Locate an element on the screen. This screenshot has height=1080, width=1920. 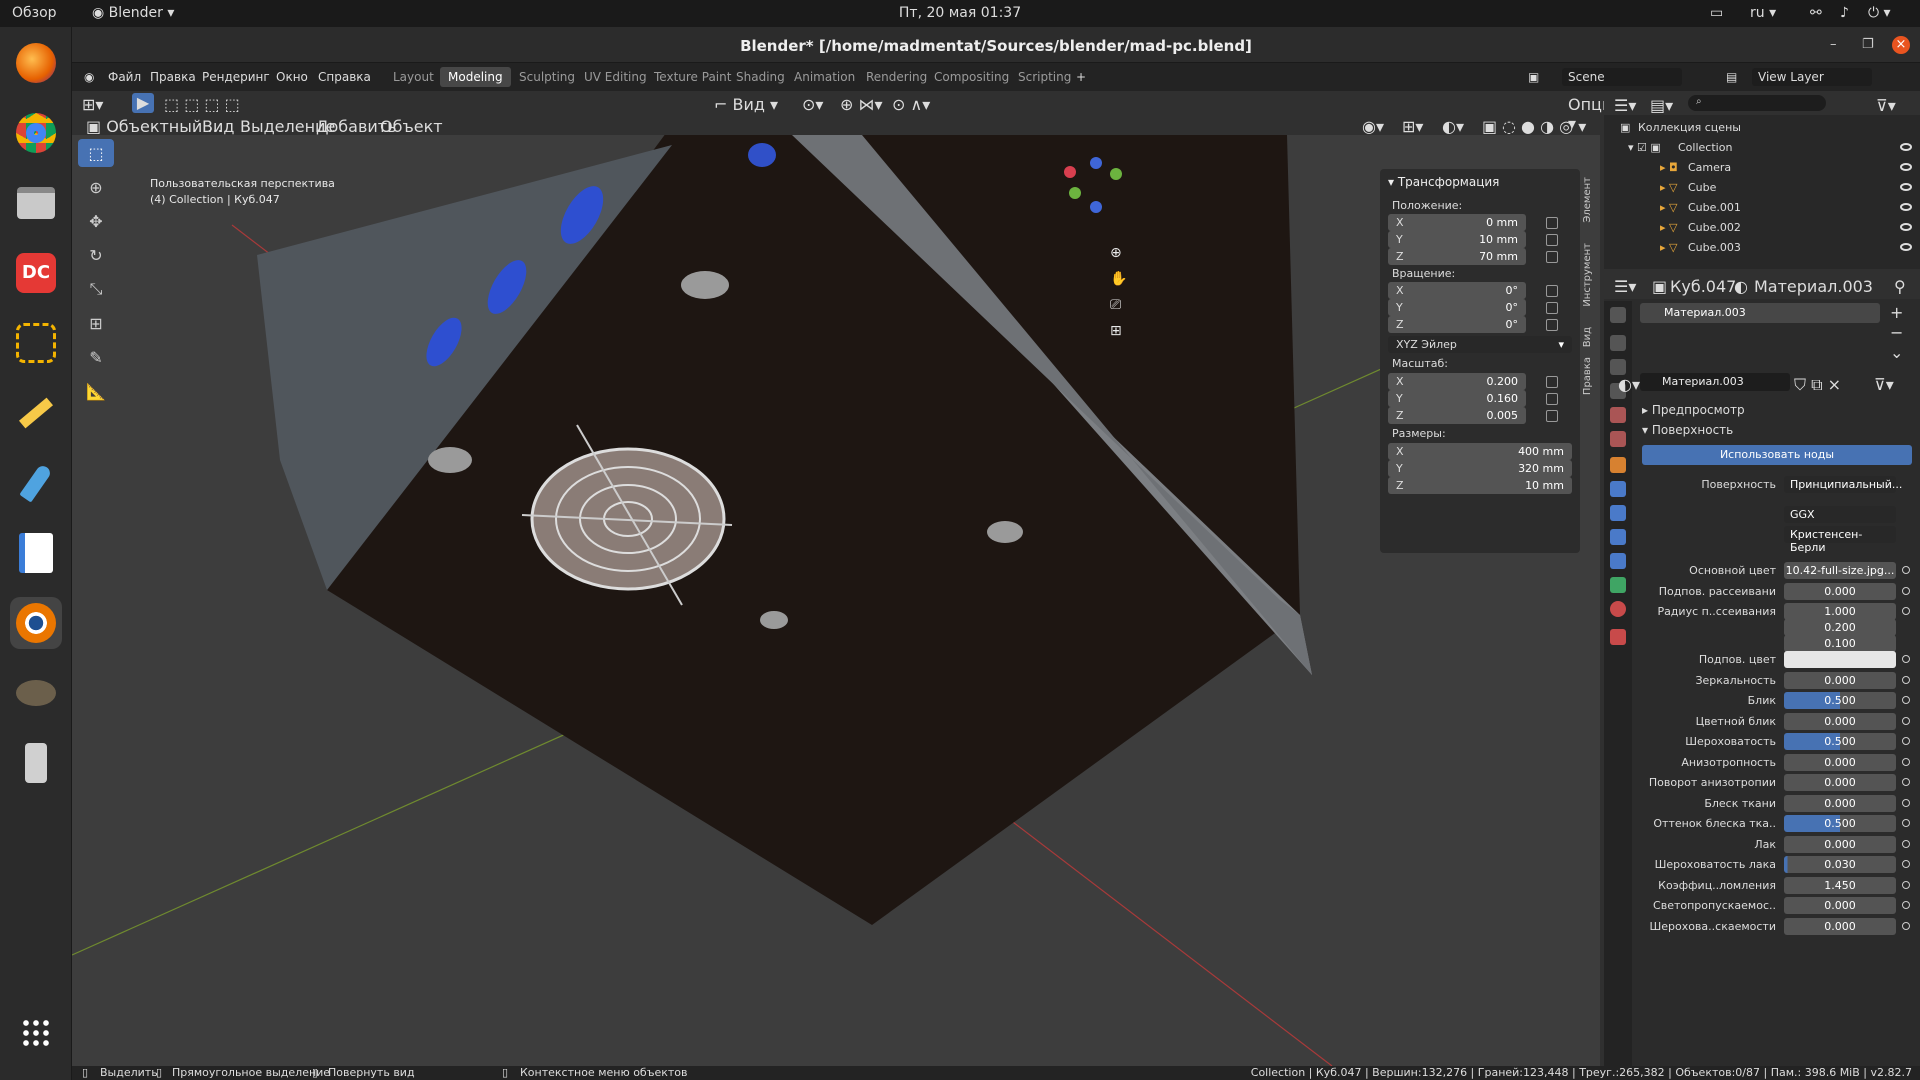
physics-tab-icon is located at coordinates (1618, 537).